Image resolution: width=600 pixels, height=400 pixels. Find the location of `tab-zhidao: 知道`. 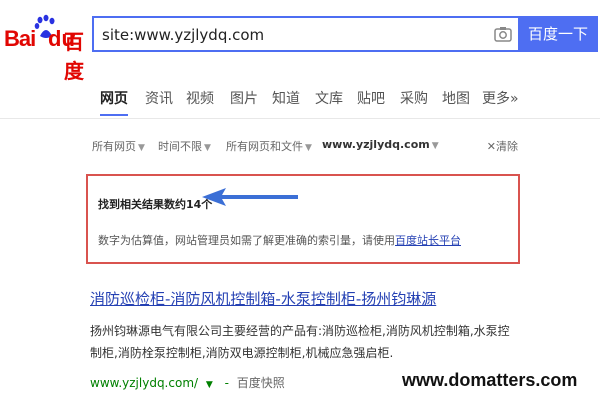

tab-zhidao: 知道 is located at coordinates (286, 98).